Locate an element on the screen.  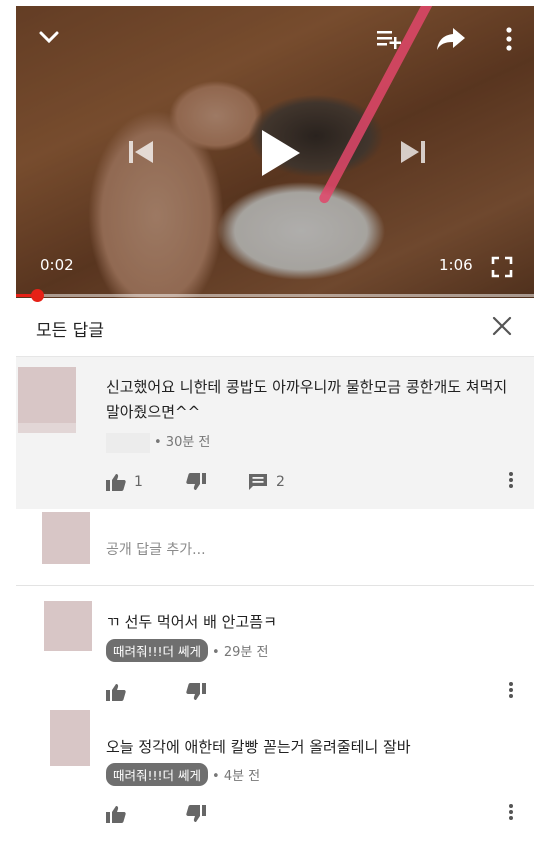
reply-button: 2 is located at coordinates (266, 482).